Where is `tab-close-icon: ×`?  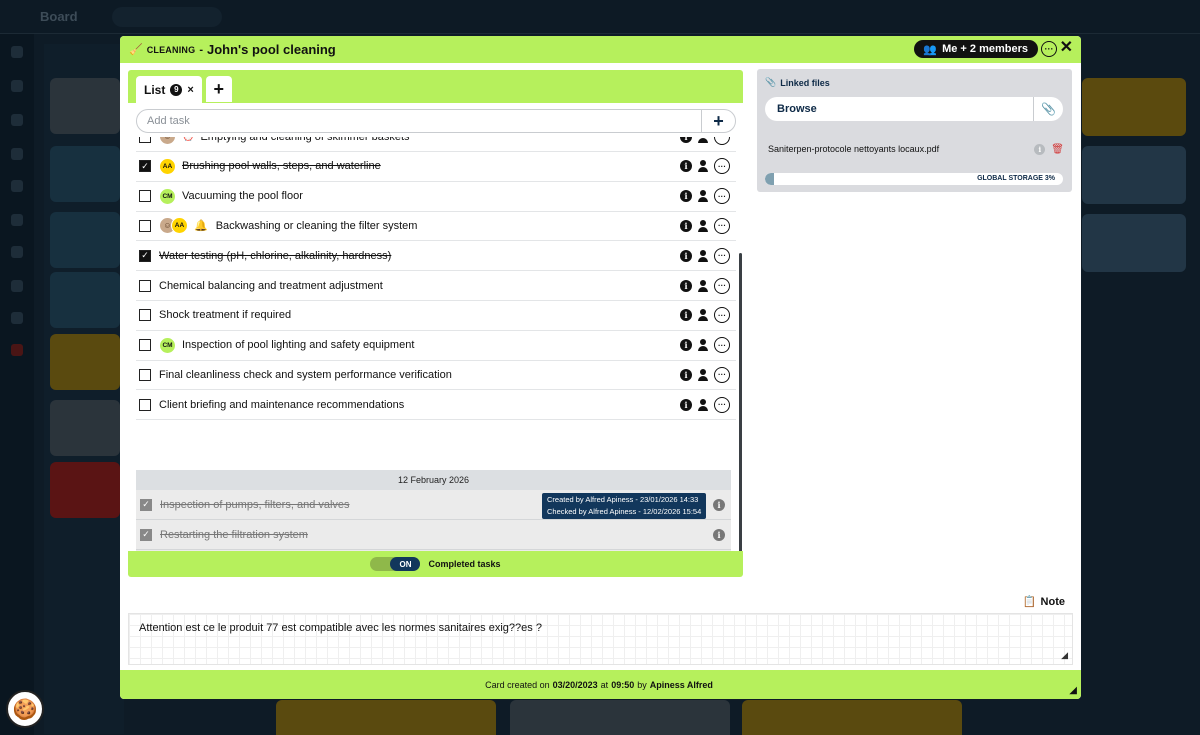
tab-close-icon: × is located at coordinates (190, 90).